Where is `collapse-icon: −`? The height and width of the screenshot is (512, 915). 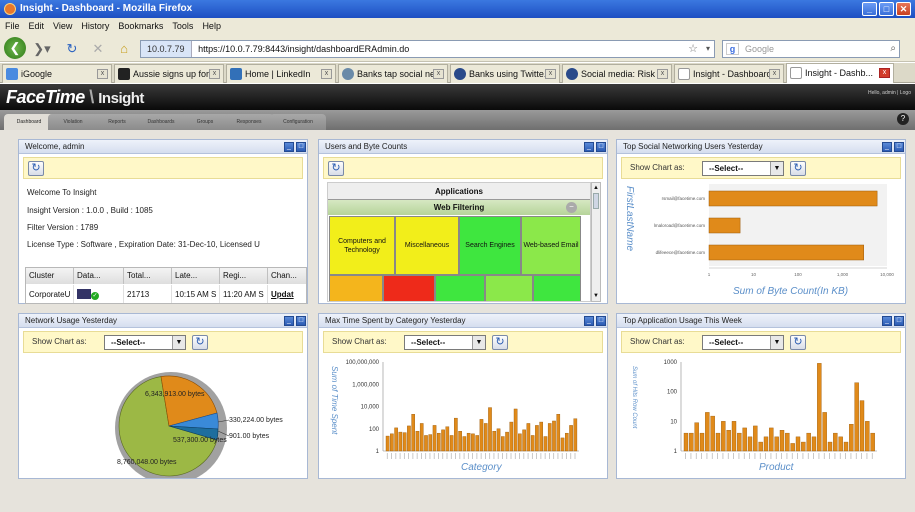
collapse-icon: − is located at coordinates (571, 207).